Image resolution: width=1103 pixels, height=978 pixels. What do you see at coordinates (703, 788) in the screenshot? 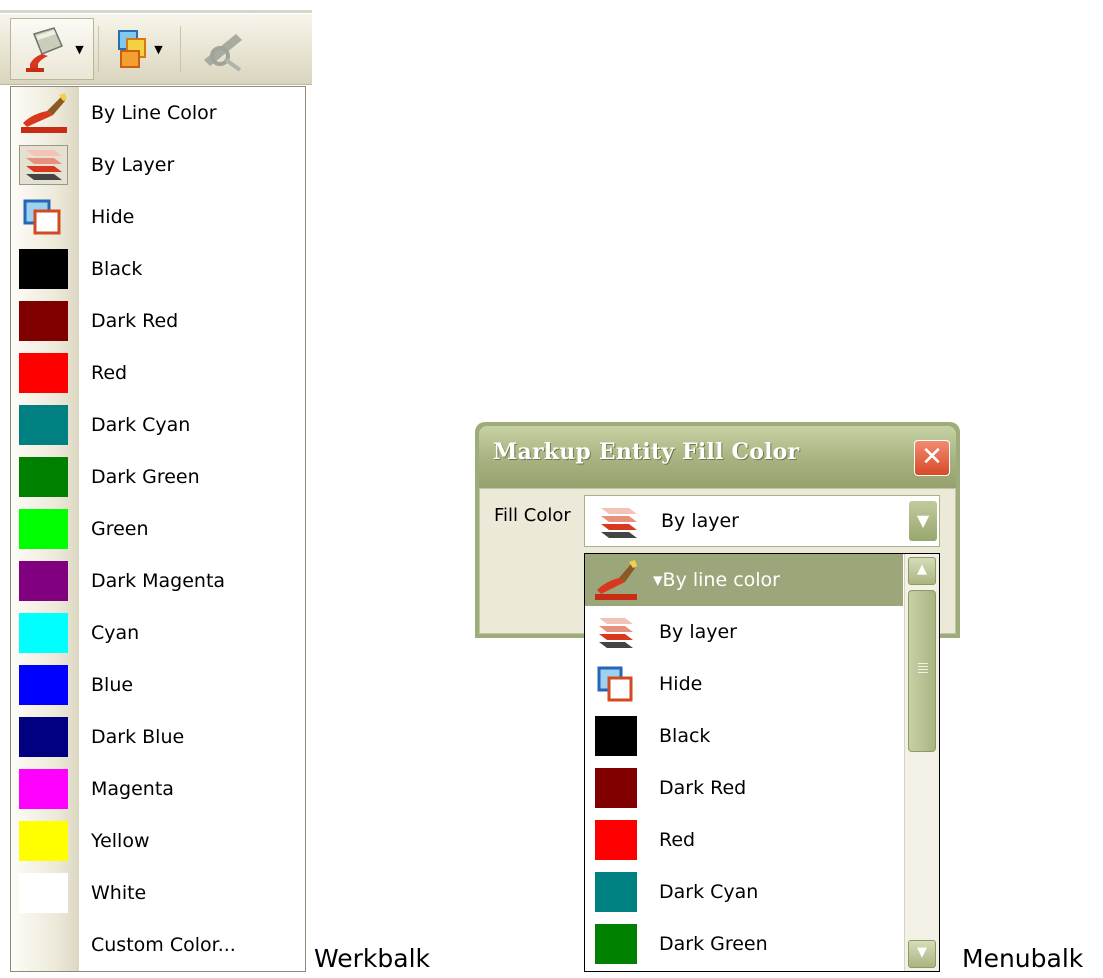
I see `list-item-label: Dark Red` at bounding box center [703, 788].